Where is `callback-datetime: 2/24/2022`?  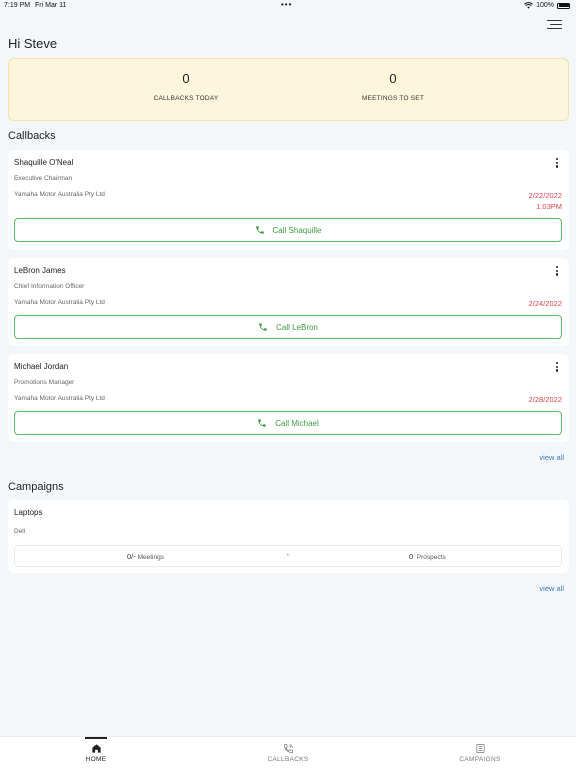 callback-datetime: 2/24/2022 is located at coordinates (545, 303).